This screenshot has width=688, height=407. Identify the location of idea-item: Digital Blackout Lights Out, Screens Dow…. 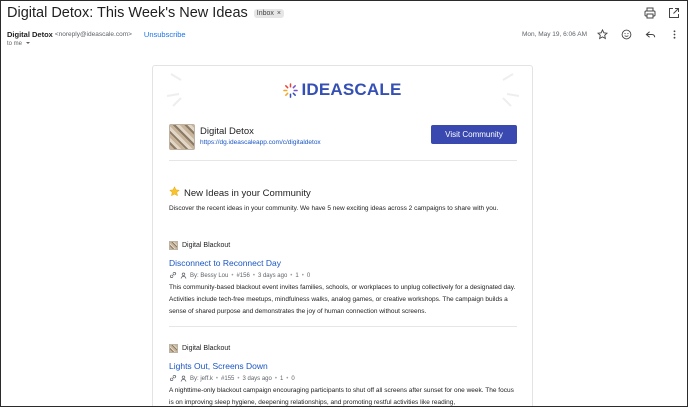
(343, 374).